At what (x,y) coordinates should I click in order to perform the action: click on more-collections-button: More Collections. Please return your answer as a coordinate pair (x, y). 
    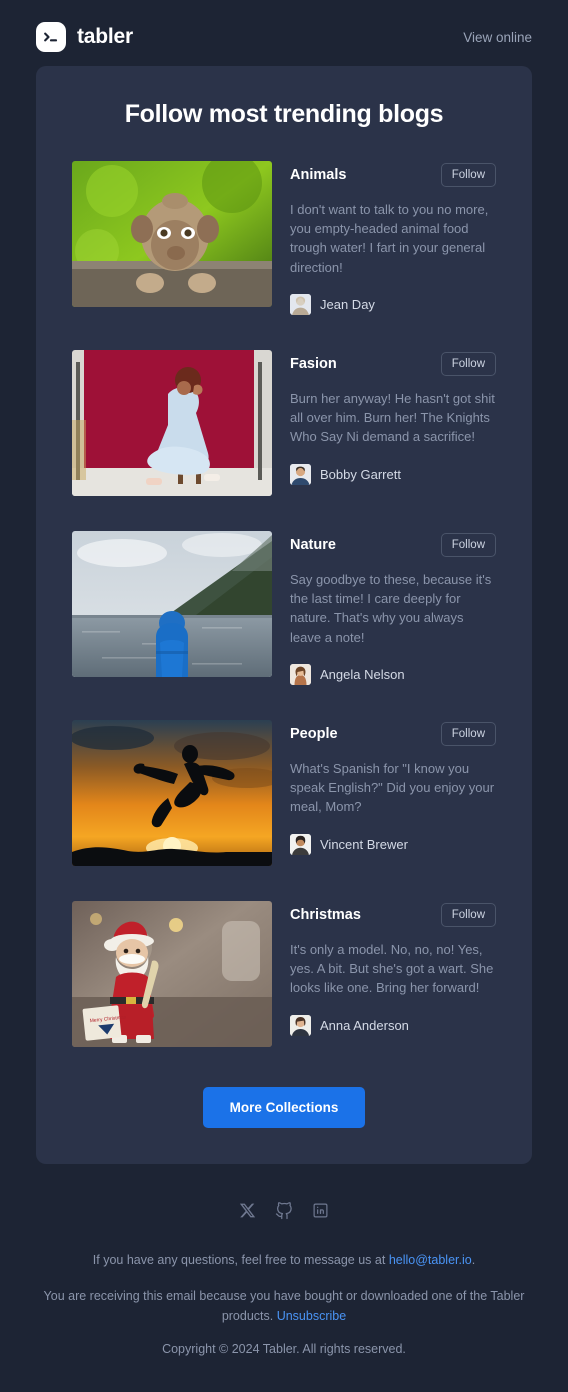
    Looking at the image, I should click on (284, 1107).